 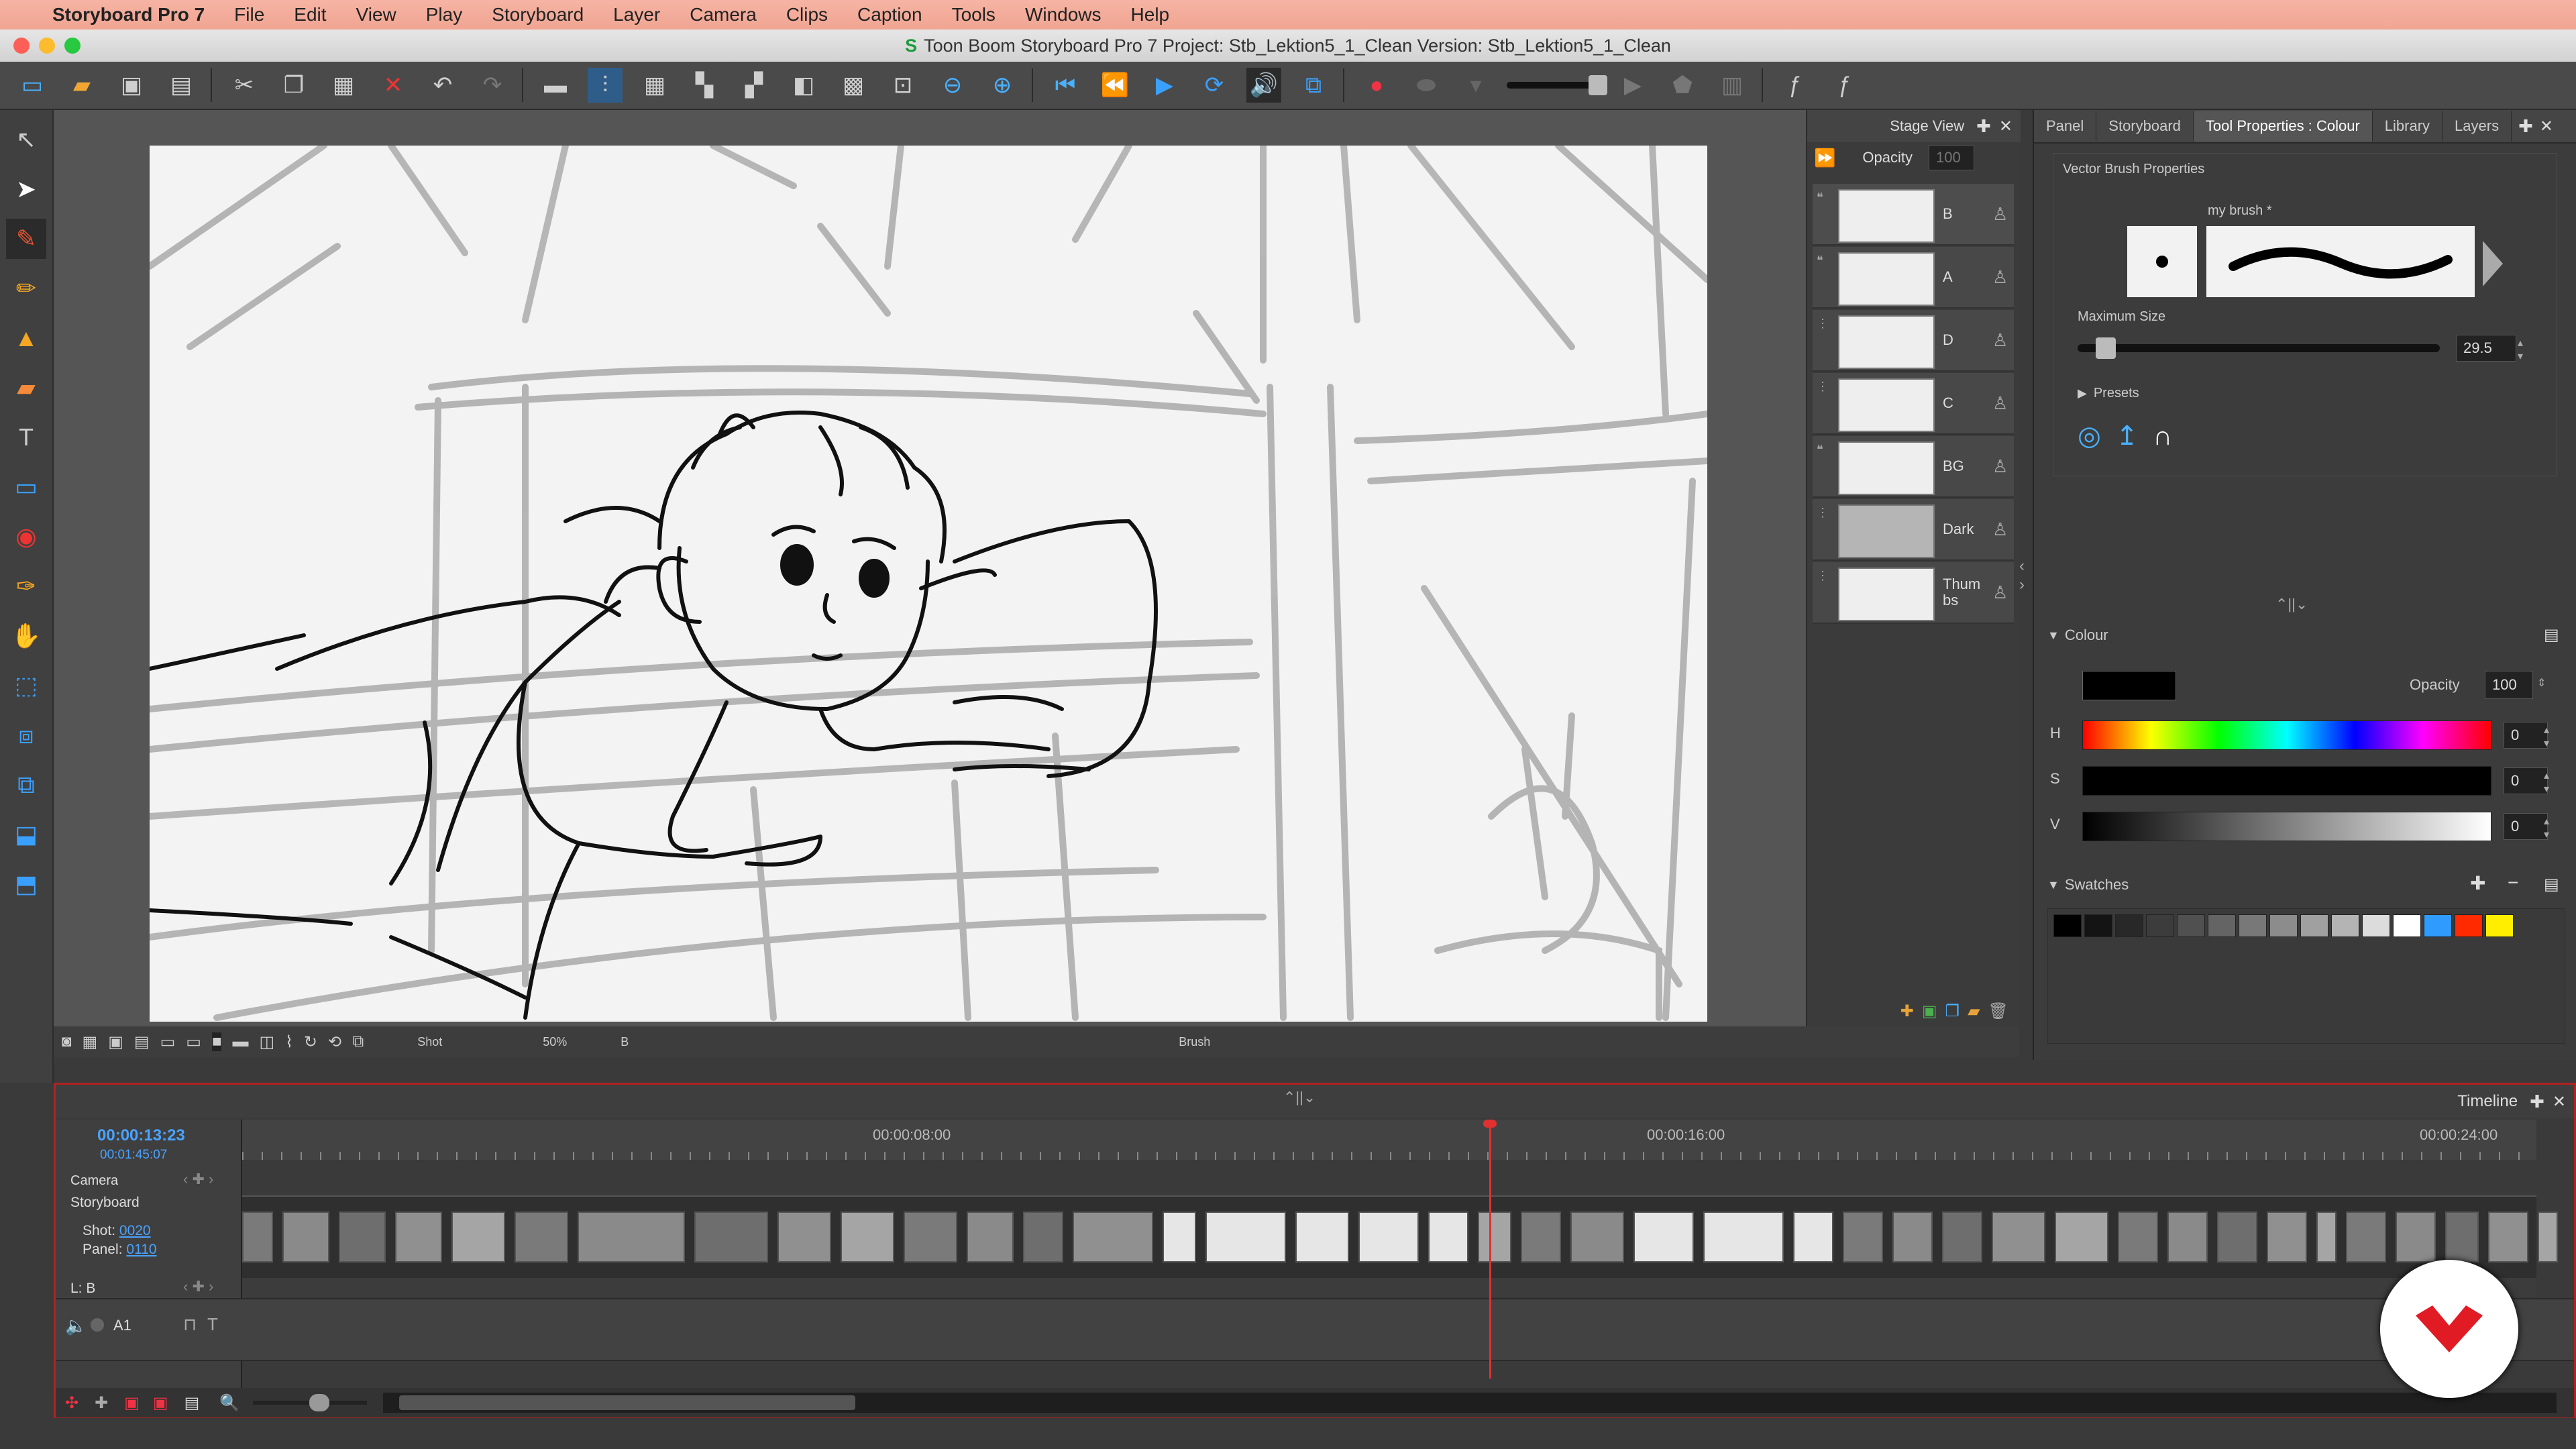 I want to click on timeline-zoom-handle, so click(x=319, y=1402).